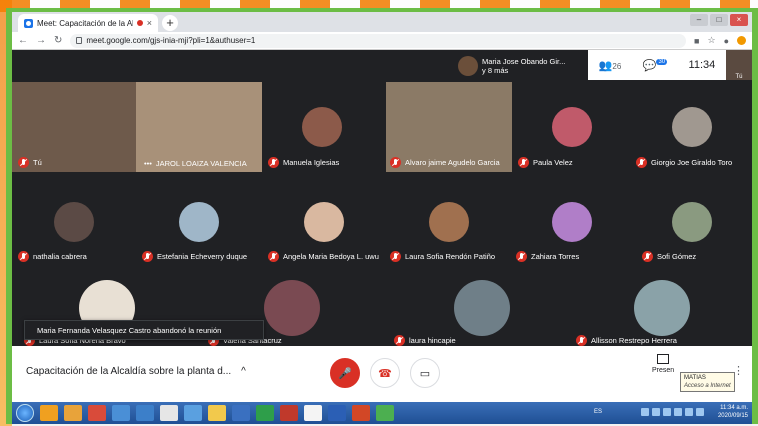 Image resolution: width=758 pixels, height=426 pixels. I want to click on participant-name: Allisson Restrepo Herrera, so click(634, 340).